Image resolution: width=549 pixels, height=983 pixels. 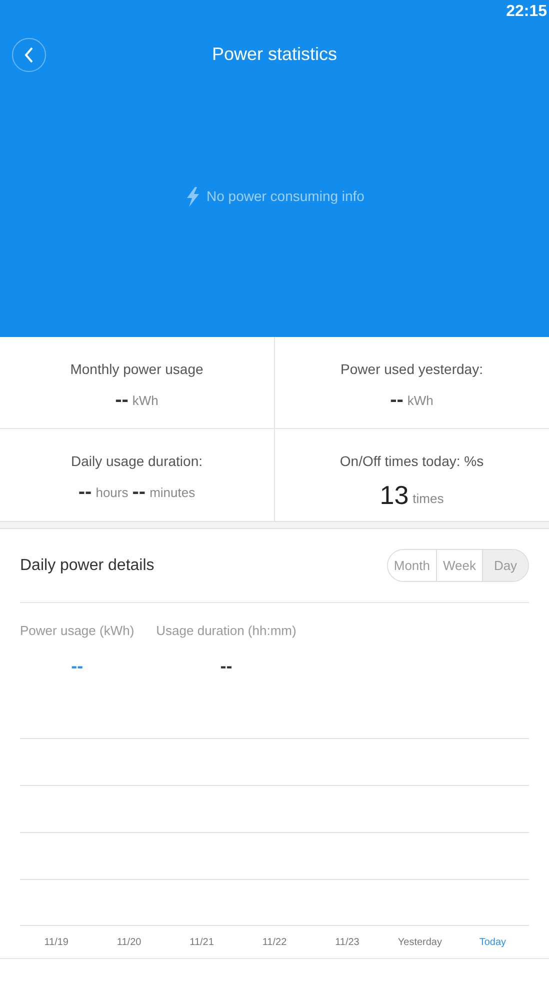 What do you see at coordinates (29, 55) in the screenshot?
I see `back-button` at bounding box center [29, 55].